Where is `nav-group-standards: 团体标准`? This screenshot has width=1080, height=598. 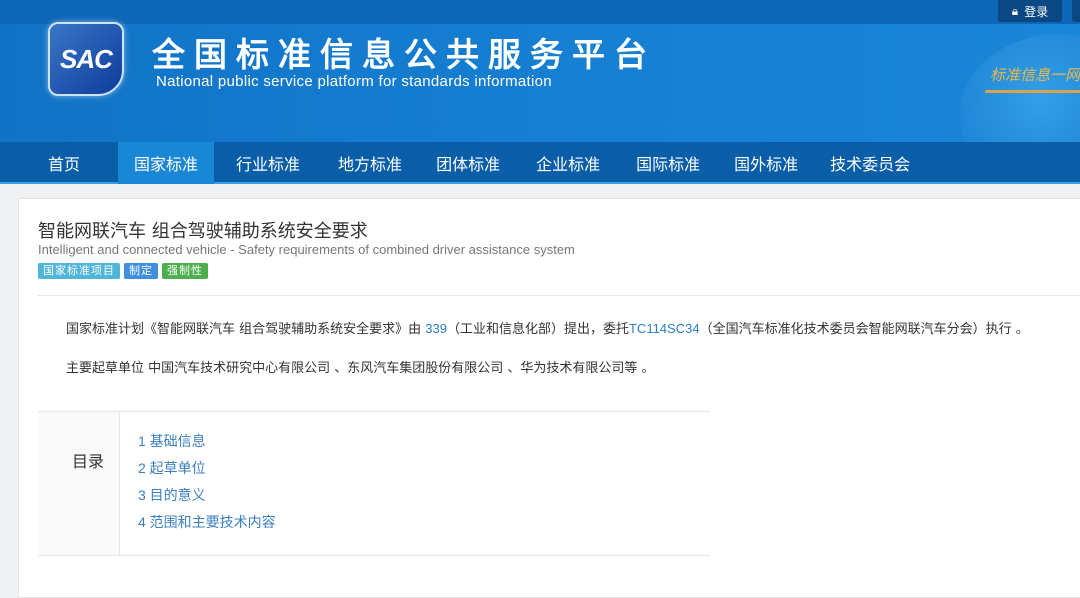 nav-group-standards: 团体标准 is located at coordinates (468, 163).